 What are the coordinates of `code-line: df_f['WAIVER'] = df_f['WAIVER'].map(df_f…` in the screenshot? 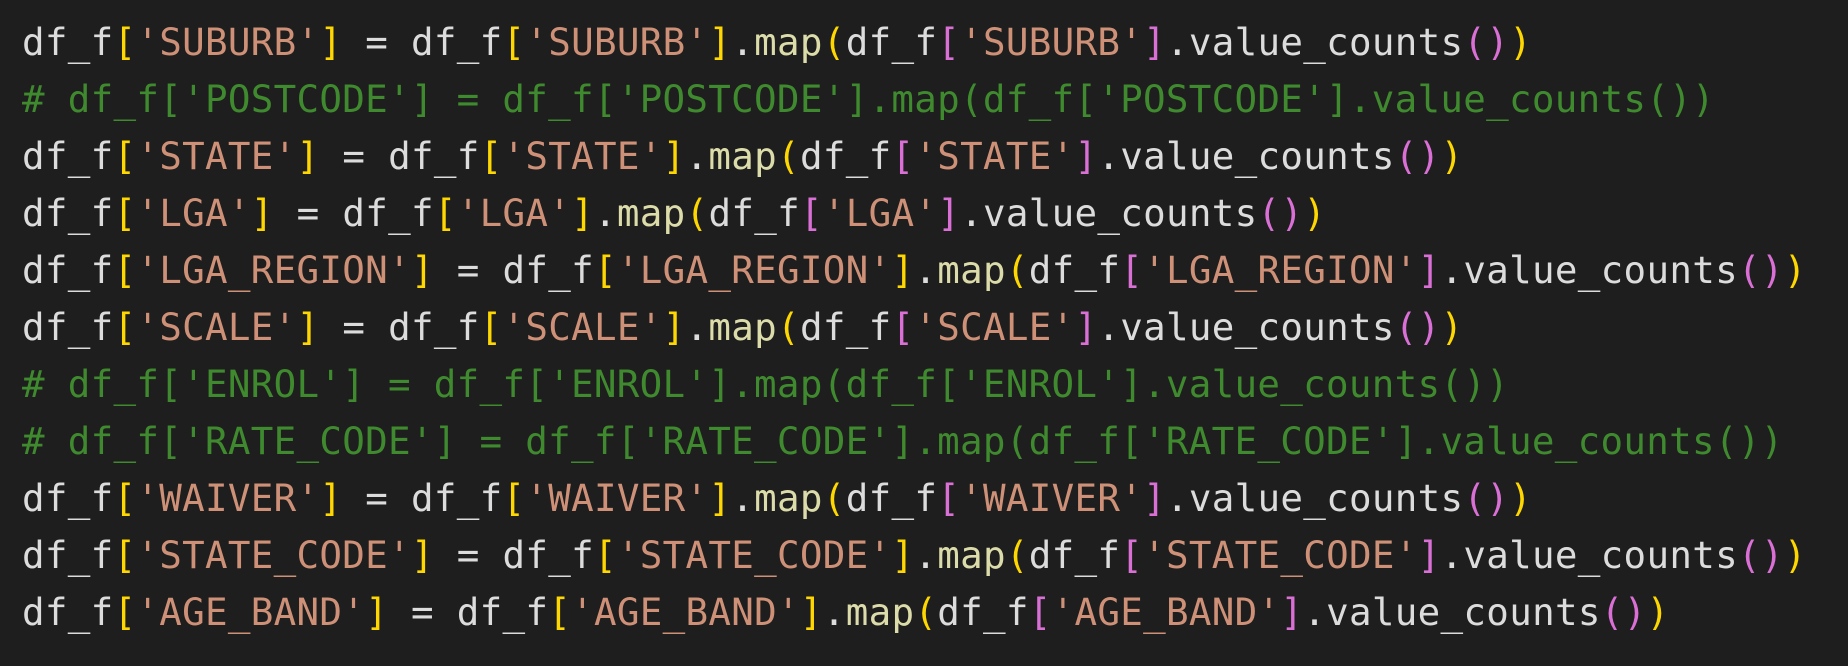 It's located at (935, 498).